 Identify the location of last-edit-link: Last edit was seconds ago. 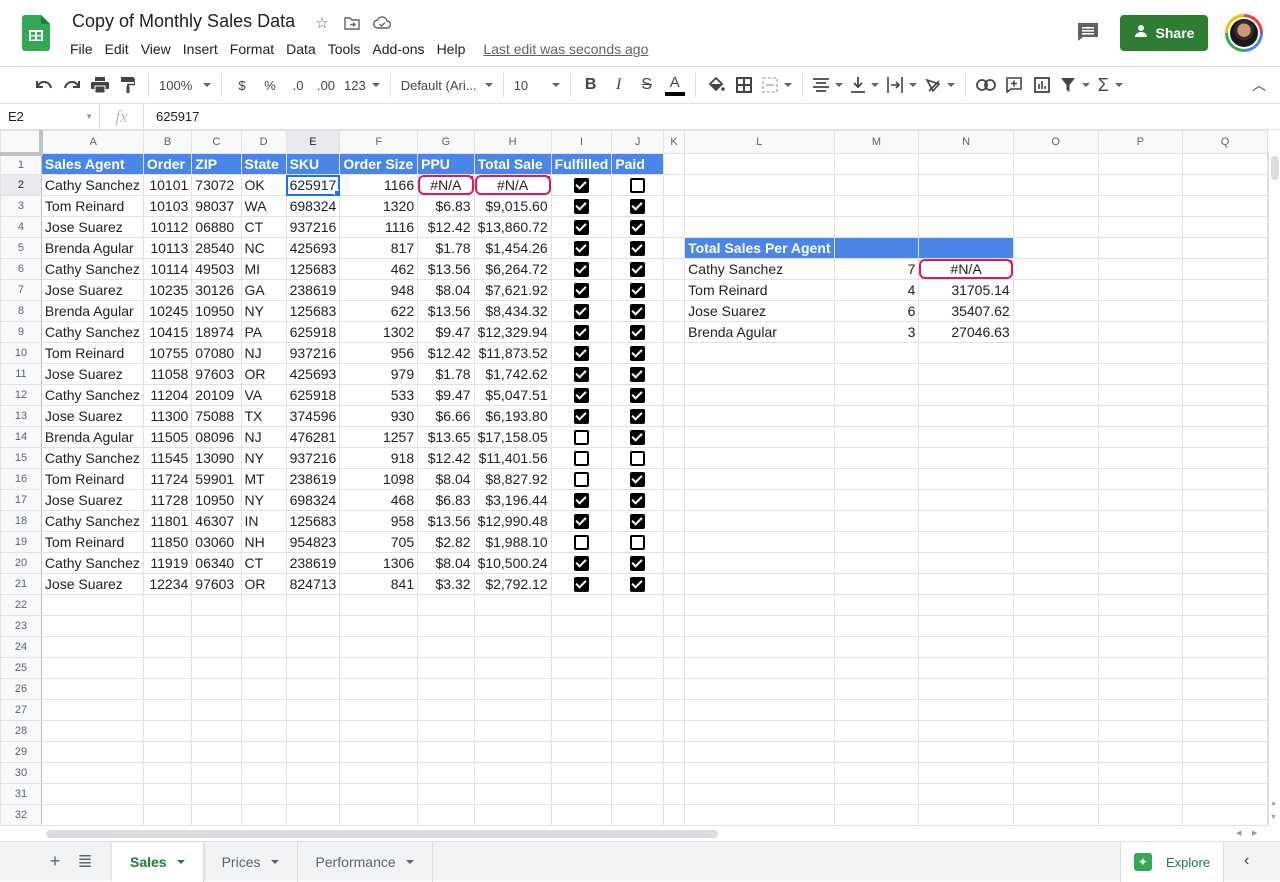
(565, 49).